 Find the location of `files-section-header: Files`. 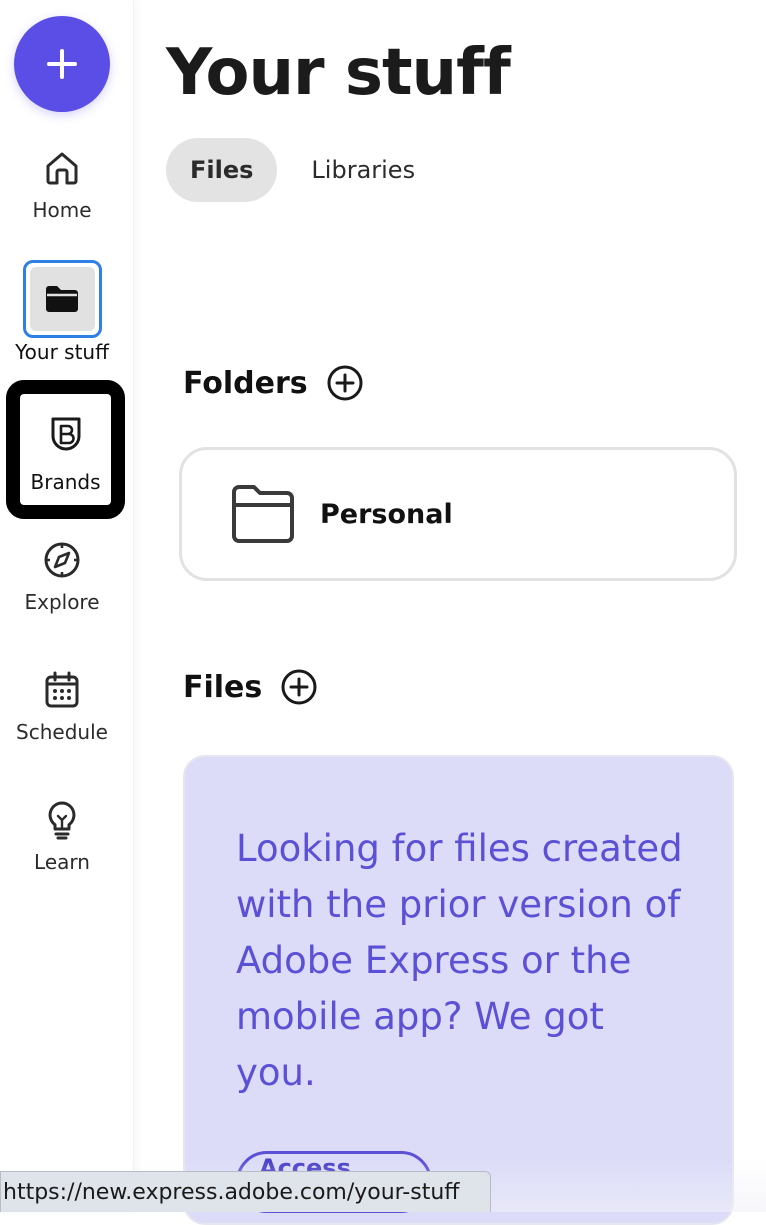

files-section-header: Files is located at coordinates (250, 687).